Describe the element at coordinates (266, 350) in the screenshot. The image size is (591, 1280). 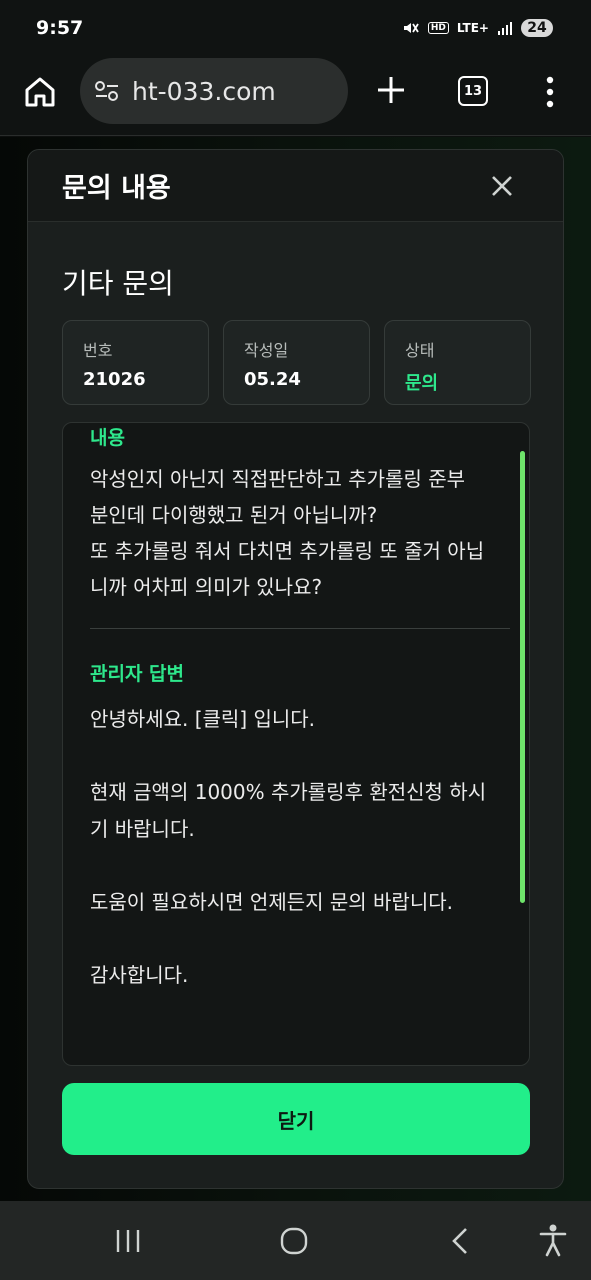
I see `info-label: 작성일` at that location.